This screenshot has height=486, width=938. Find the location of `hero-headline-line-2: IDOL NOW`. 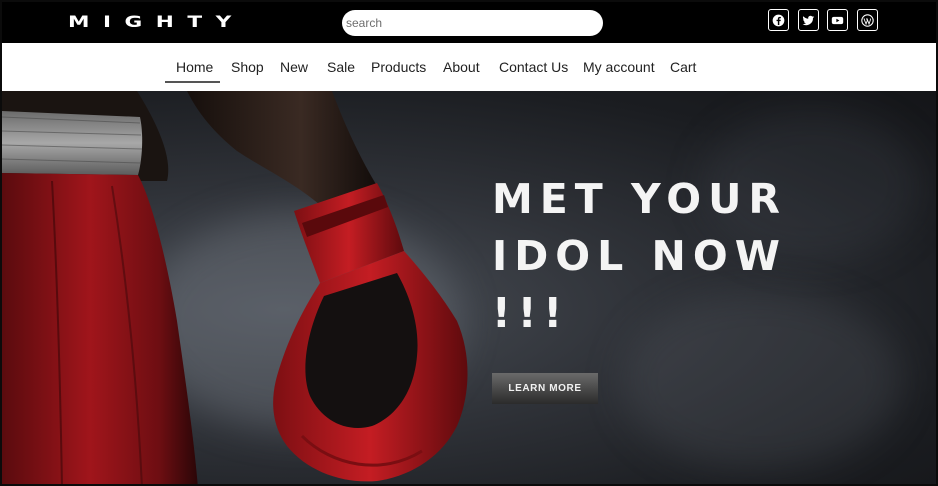

hero-headline-line-2: IDOL NOW is located at coordinates (639, 256).